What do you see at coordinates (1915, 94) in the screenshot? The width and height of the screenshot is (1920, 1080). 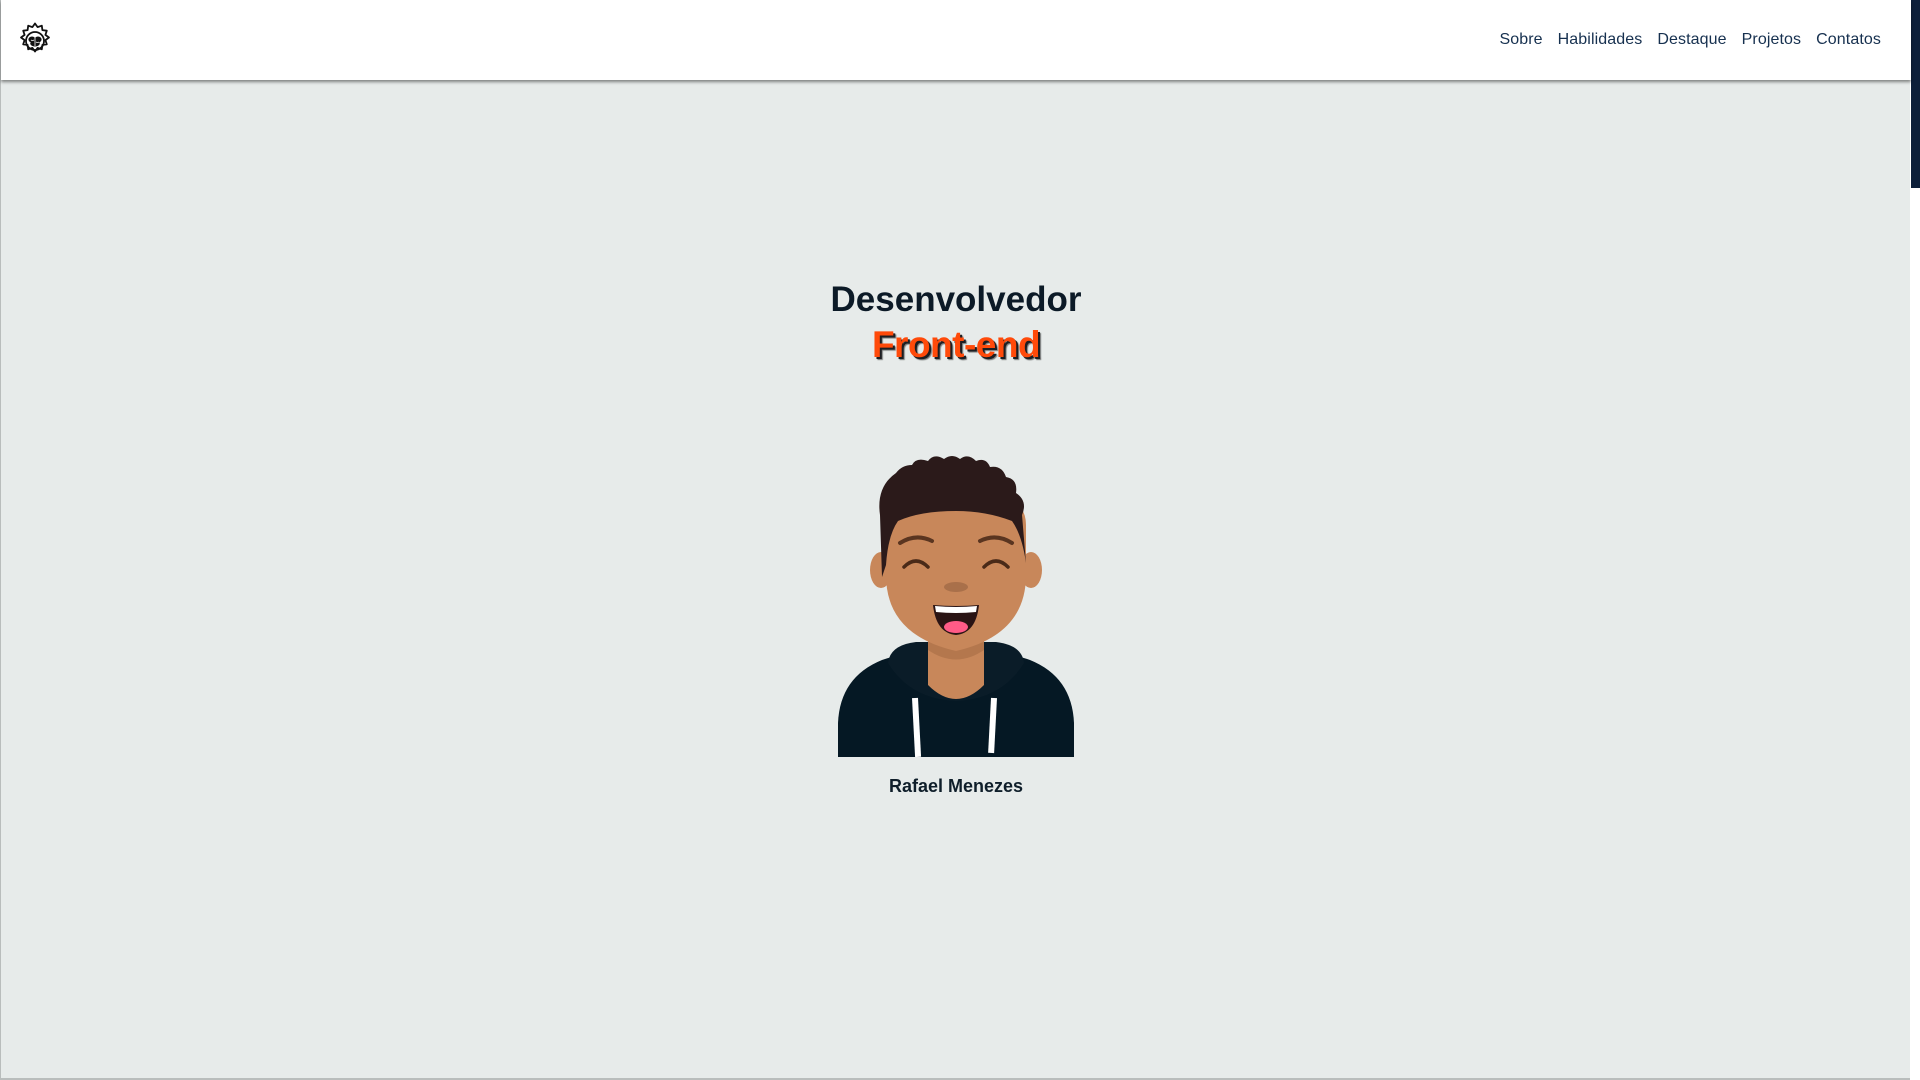 I see `scrollbar-thumb` at bounding box center [1915, 94].